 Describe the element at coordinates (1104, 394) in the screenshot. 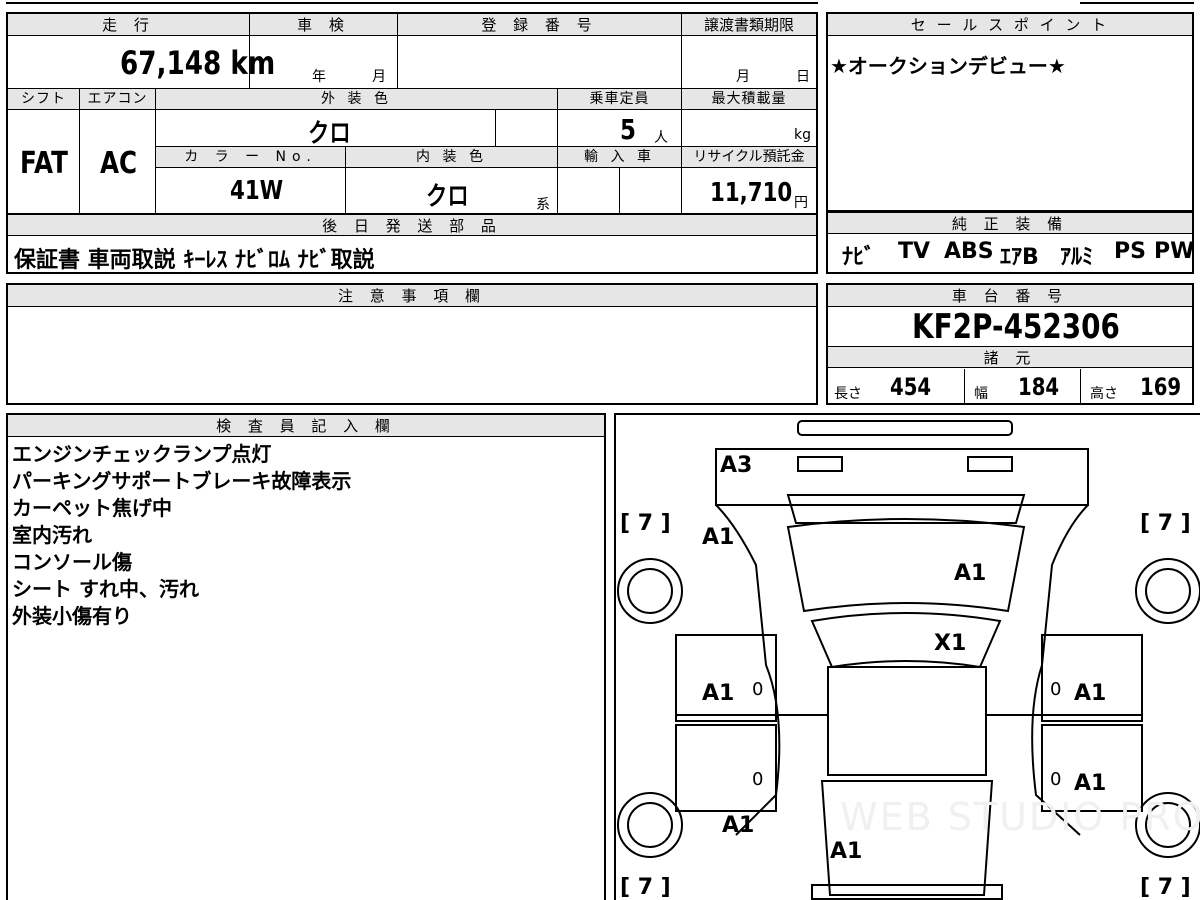

I see `height-label: 高さ` at that location.